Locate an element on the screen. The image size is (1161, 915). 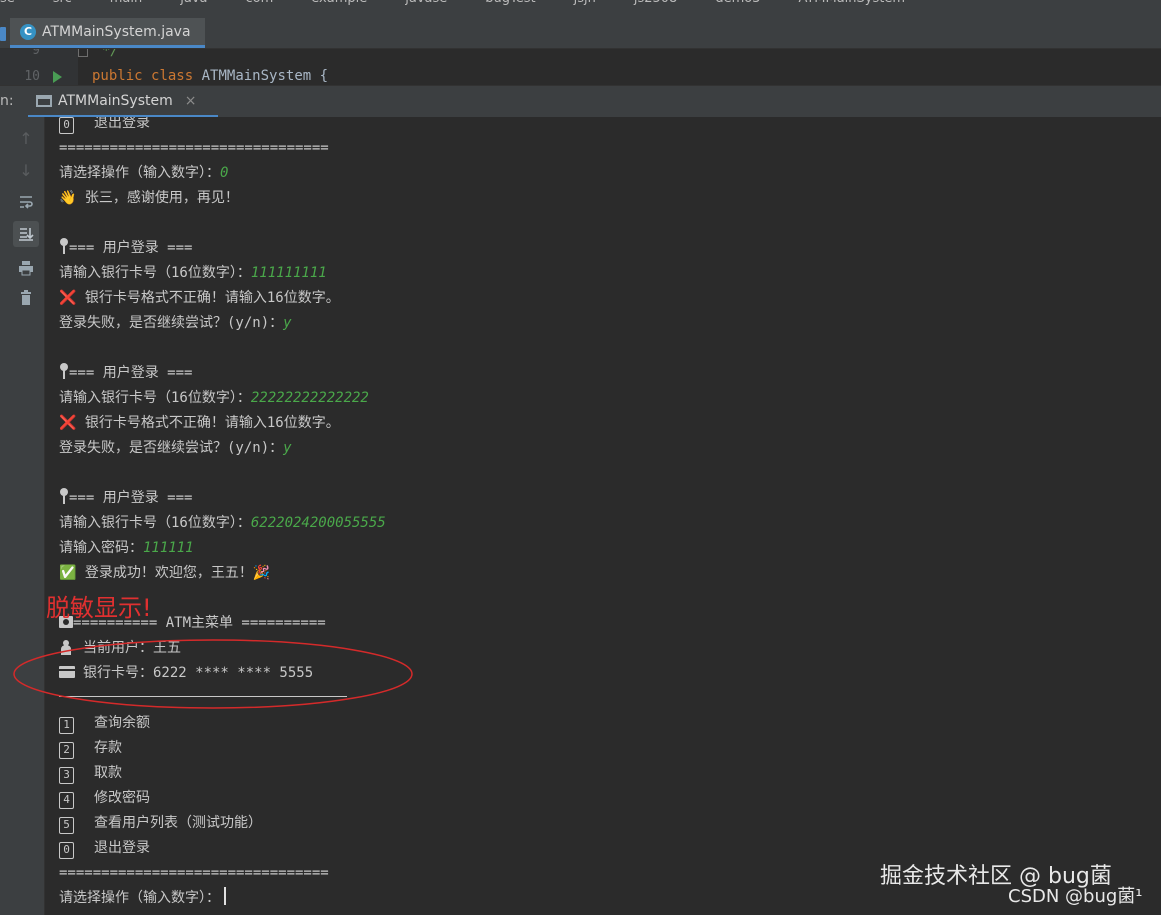
console-icon is located at coordinates (44, 100).